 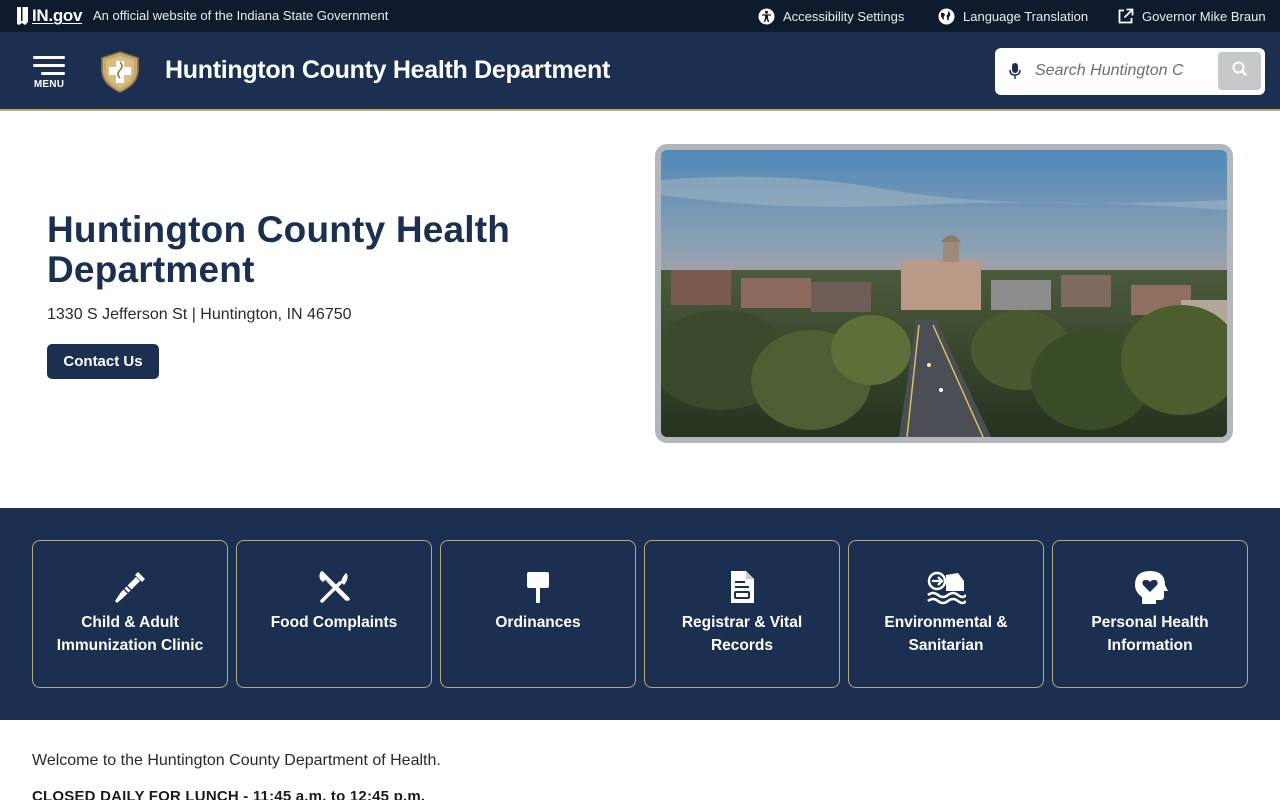 I want to click on document-icon, so click(x=742, y=587).